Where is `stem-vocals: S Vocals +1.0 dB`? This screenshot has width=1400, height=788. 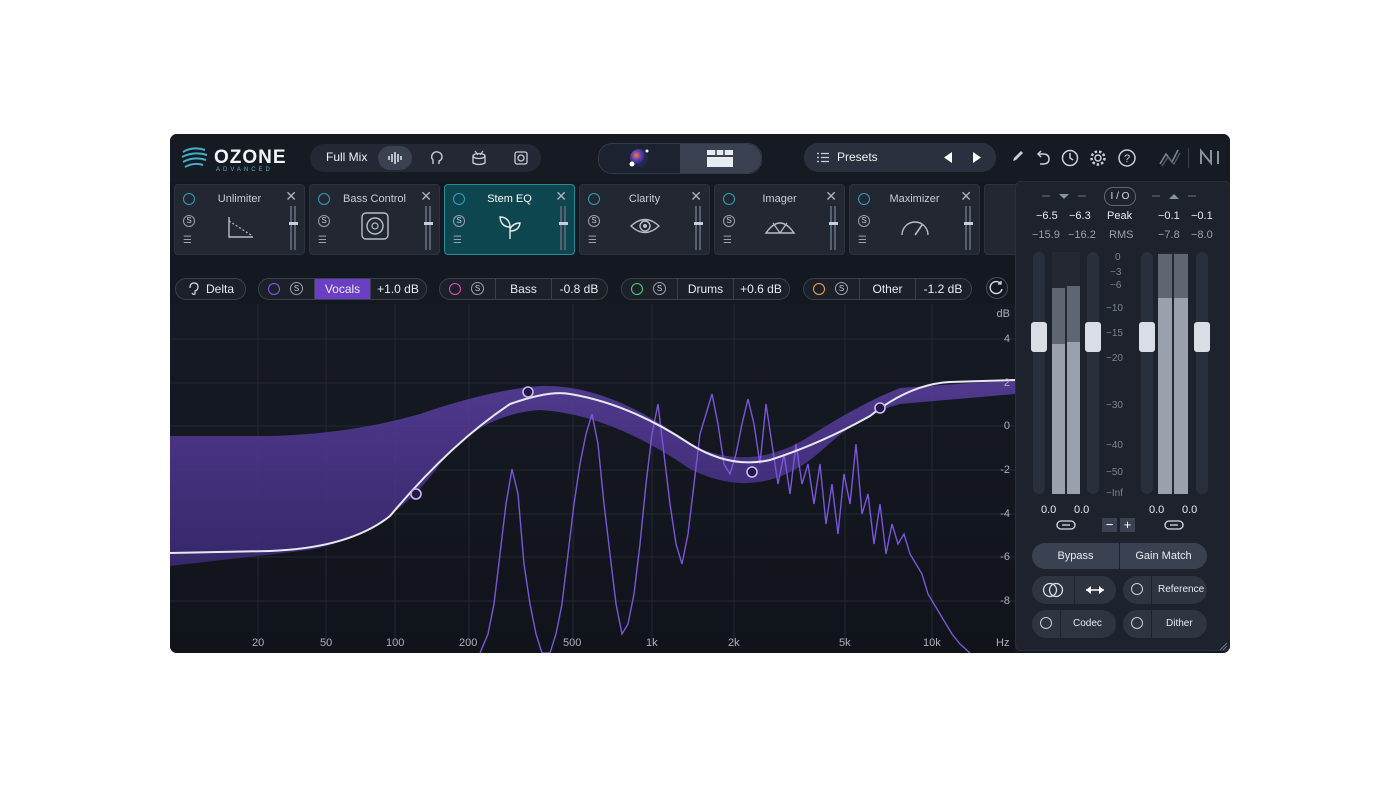
stem-vocals: S Vocals +1.0 dB is located at coordinates (342, 289).